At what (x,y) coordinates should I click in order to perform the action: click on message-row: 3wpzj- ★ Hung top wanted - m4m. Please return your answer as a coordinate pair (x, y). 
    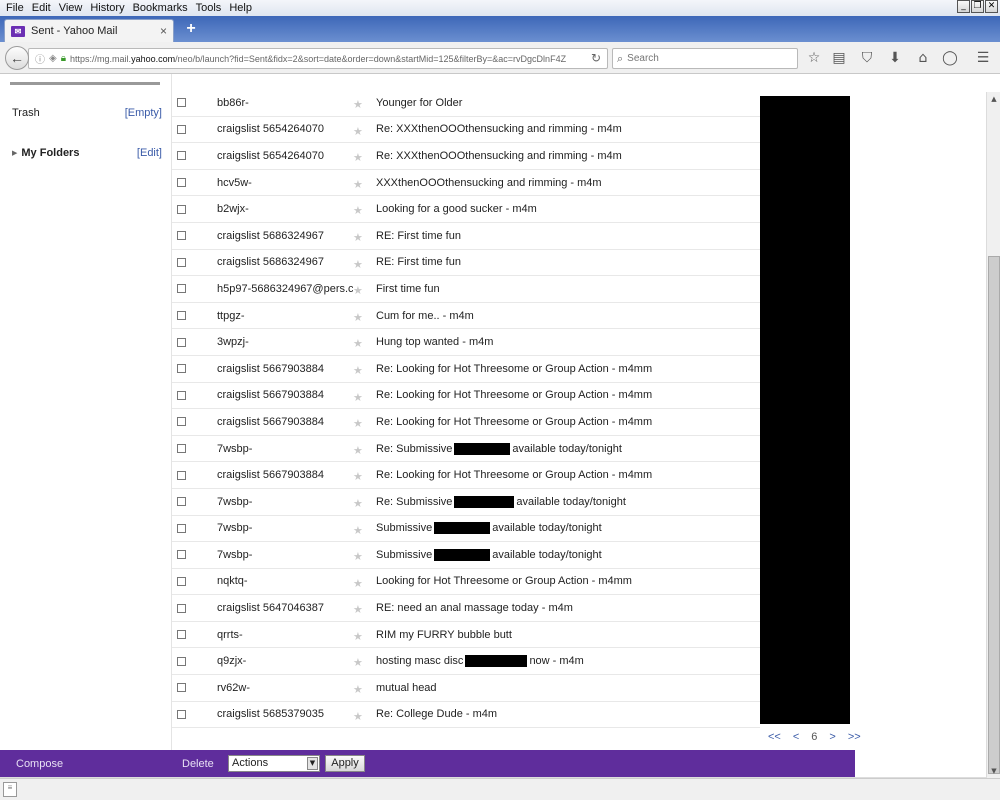
    Looking at the image, I should click on (466, 342).